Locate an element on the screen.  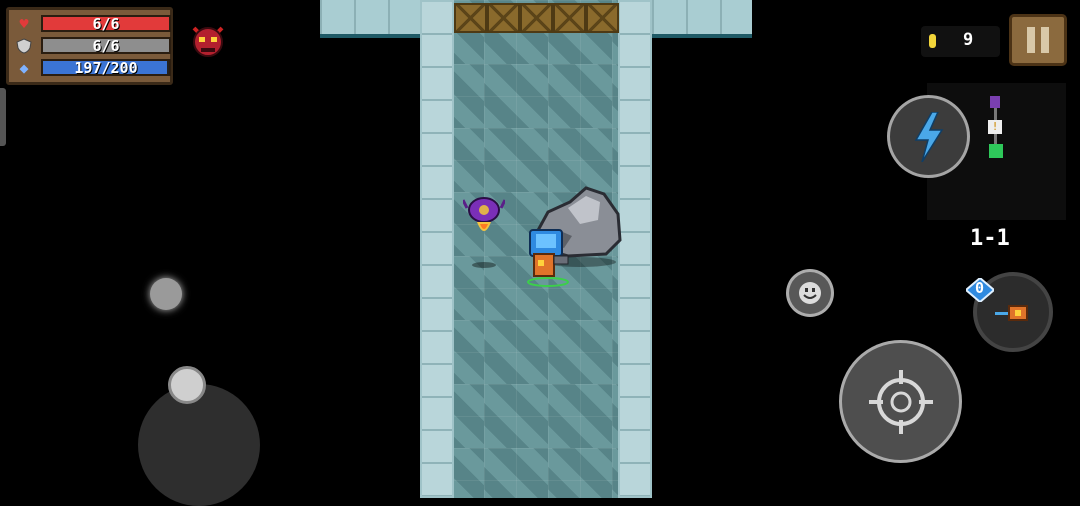
heart-icon: ♥ is located at coordinates (24, 24).